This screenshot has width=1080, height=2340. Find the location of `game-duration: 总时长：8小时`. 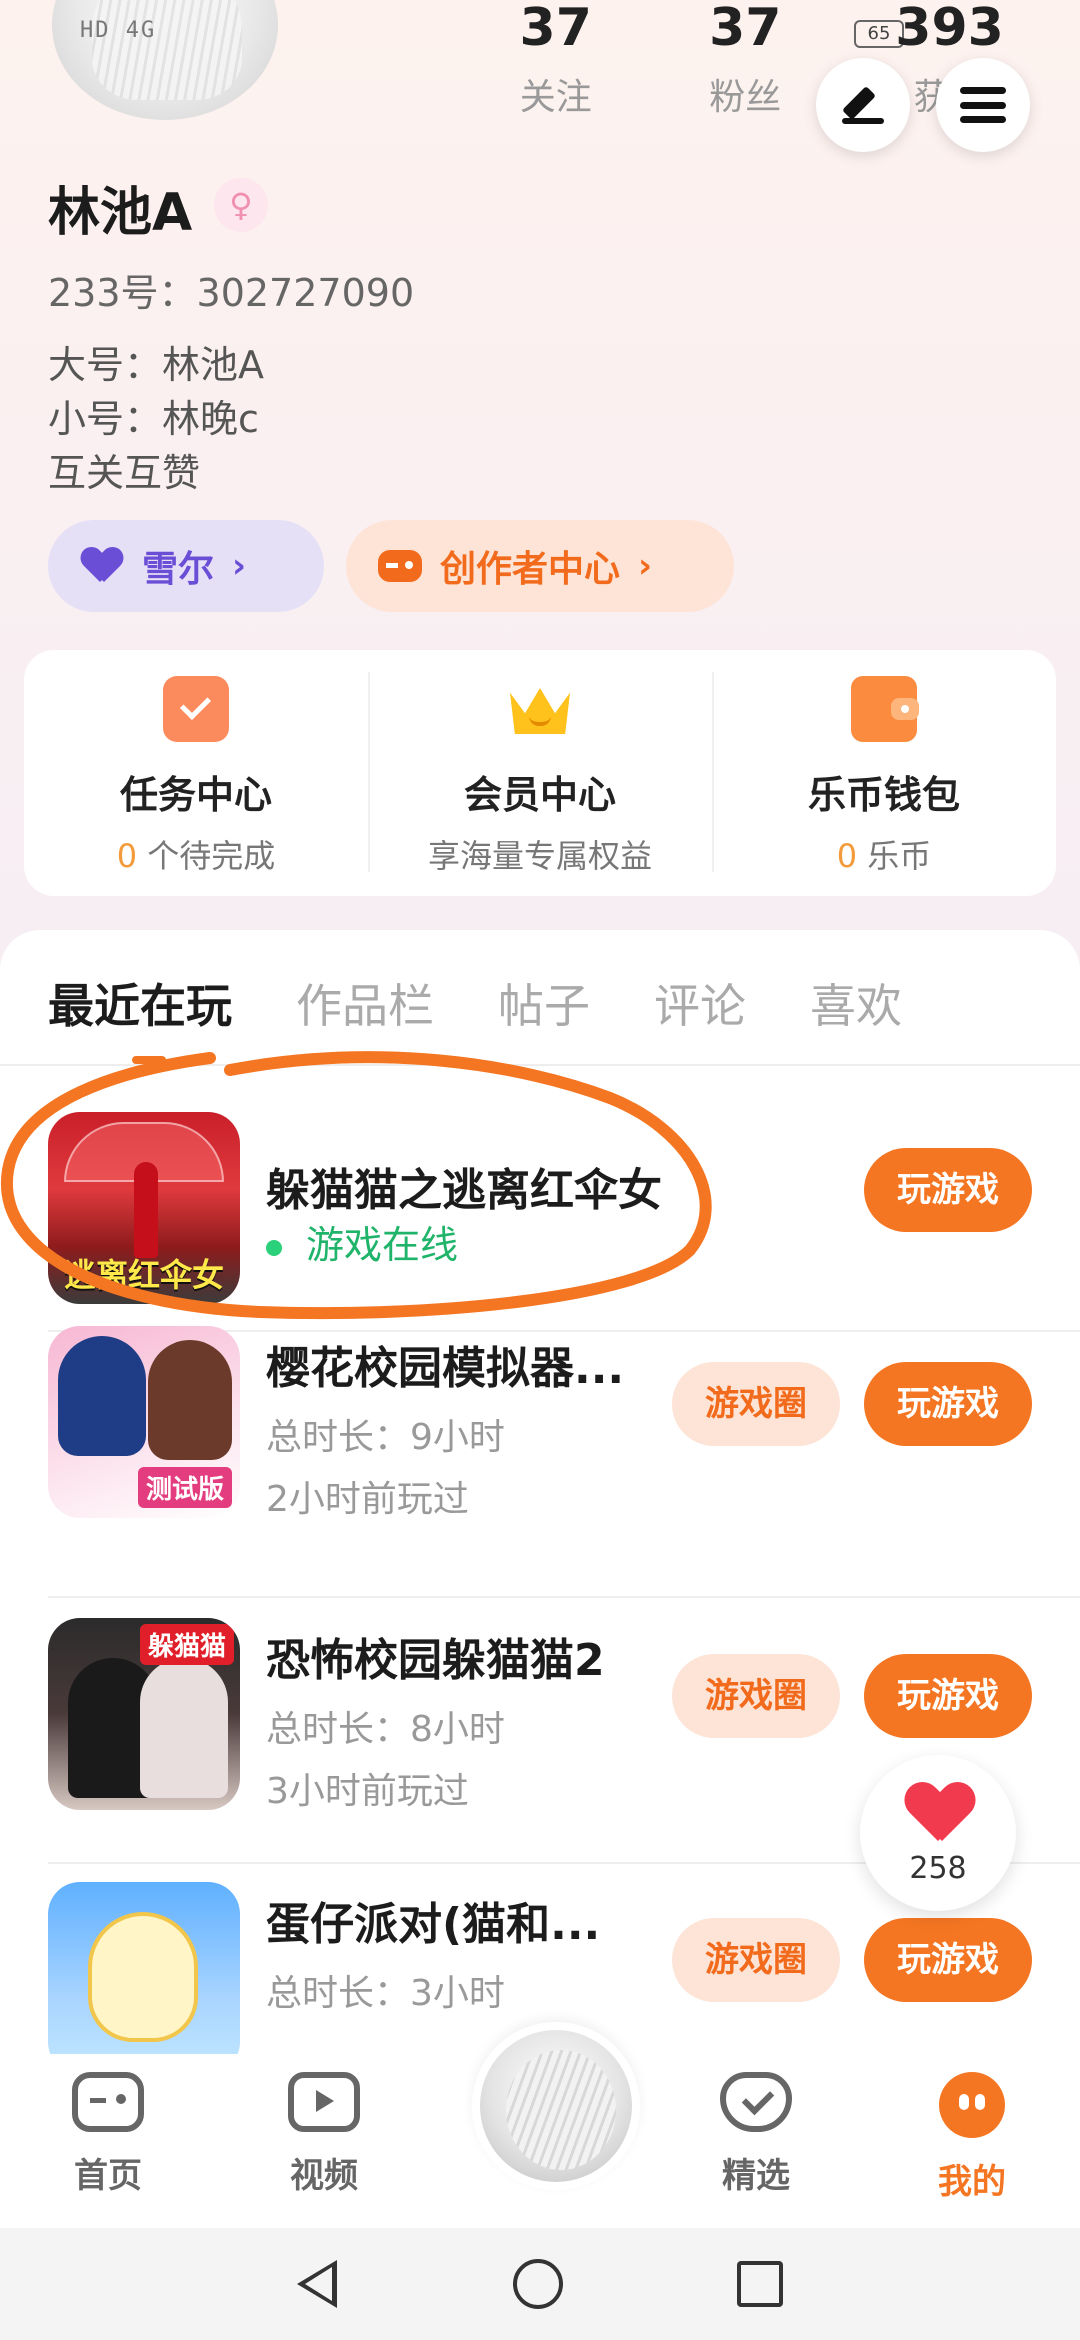

game-duration: 总时长：8小时 is located at coordinates (385, 1729).